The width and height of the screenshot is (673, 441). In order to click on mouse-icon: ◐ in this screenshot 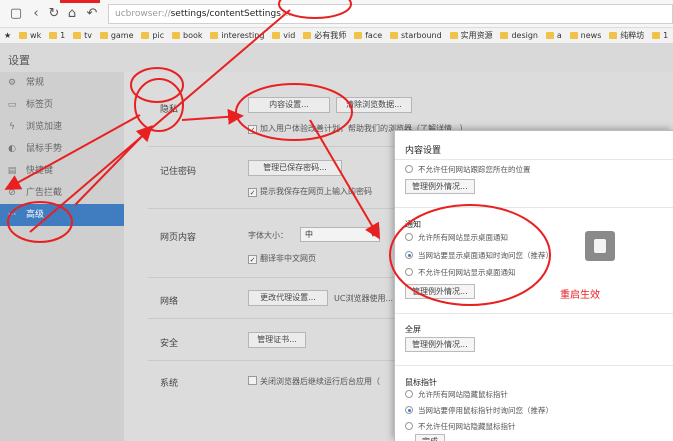, I will do `click(12, 149)`.